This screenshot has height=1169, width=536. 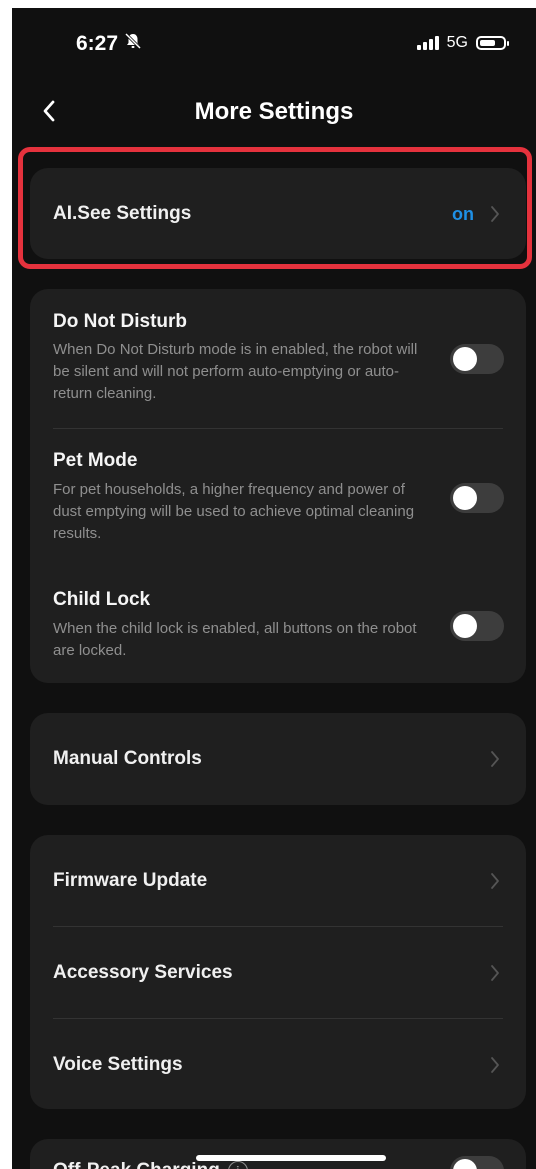 What do you see at coordinates (278, 880) in the screenshot?
I see `firmware-update-row: Firmware Update` at bounding box center [278, 880].